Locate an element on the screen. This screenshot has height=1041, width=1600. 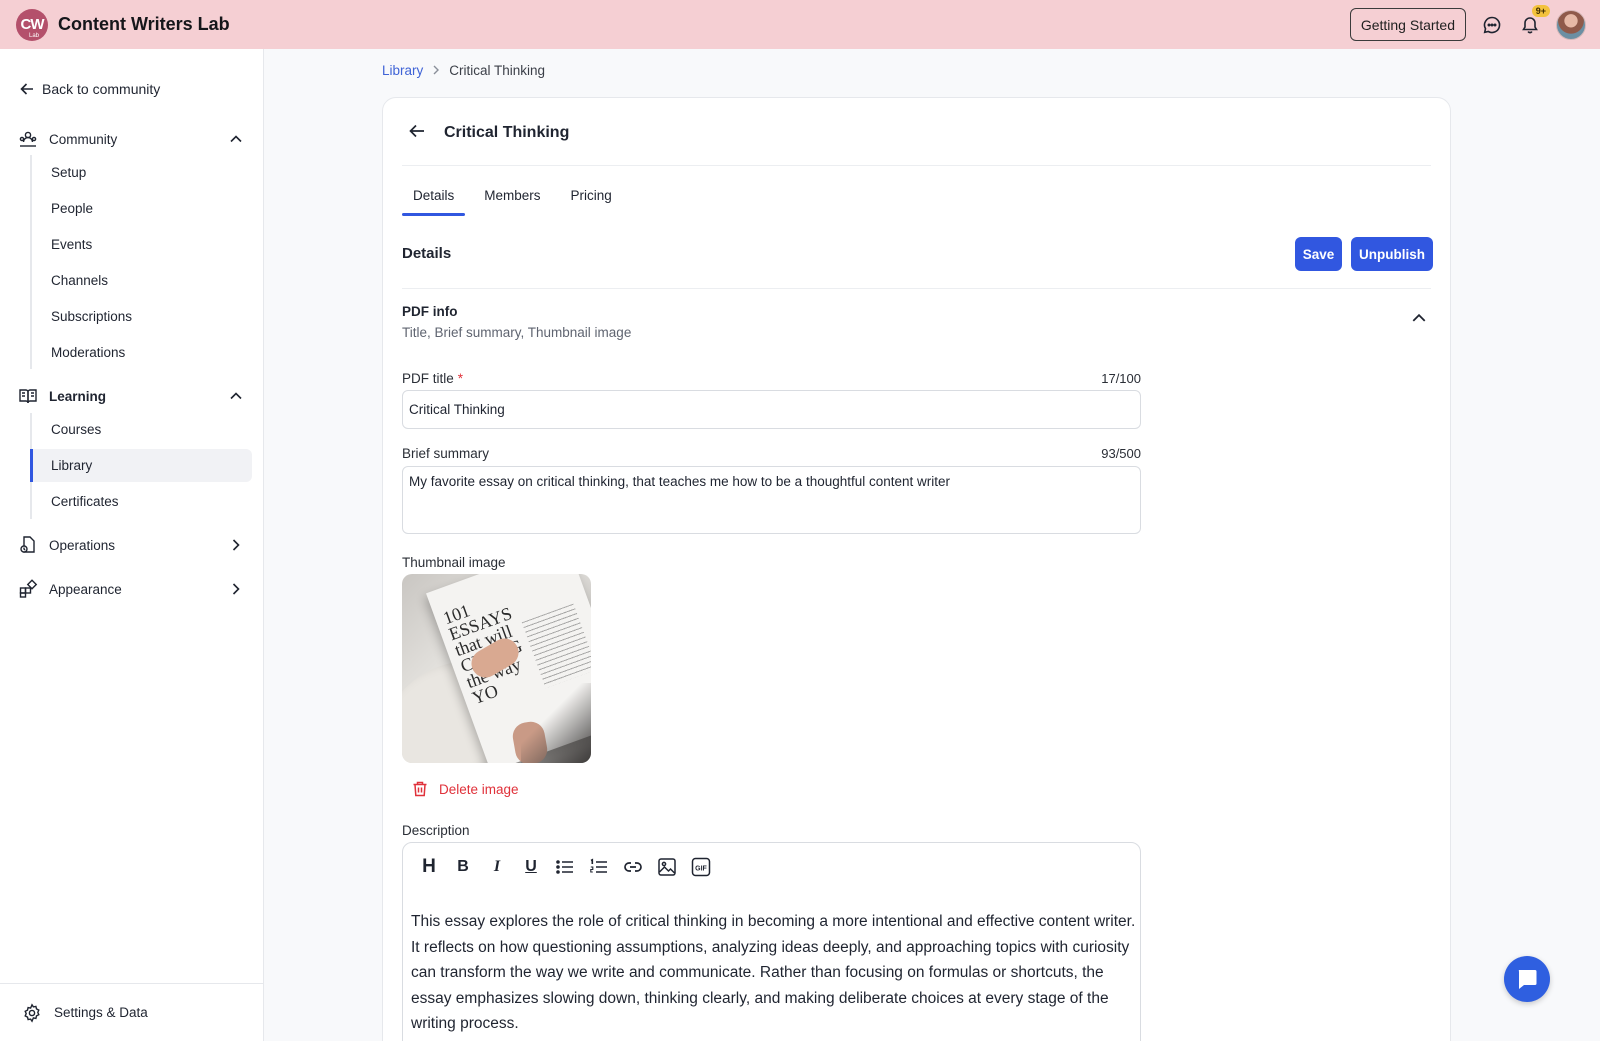
sidebar-item-setup: Setup is located at coordinates (141, 172).